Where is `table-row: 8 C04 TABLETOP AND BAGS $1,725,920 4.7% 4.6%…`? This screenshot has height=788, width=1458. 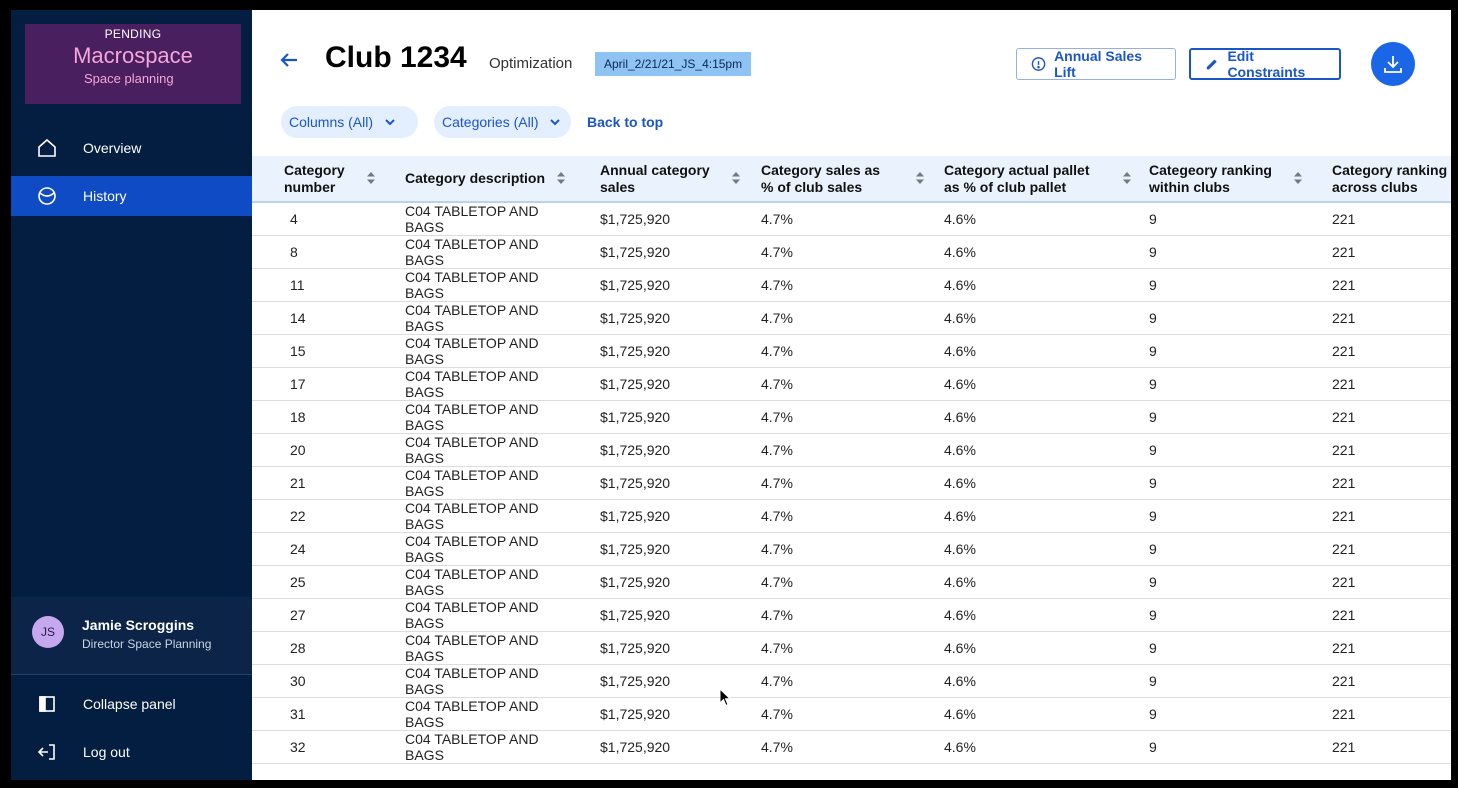 table-row: 8 C04 TABLETOP AND BAGS $1,725,920 4.7% 4.6%… is located at coordinates (851, 252).